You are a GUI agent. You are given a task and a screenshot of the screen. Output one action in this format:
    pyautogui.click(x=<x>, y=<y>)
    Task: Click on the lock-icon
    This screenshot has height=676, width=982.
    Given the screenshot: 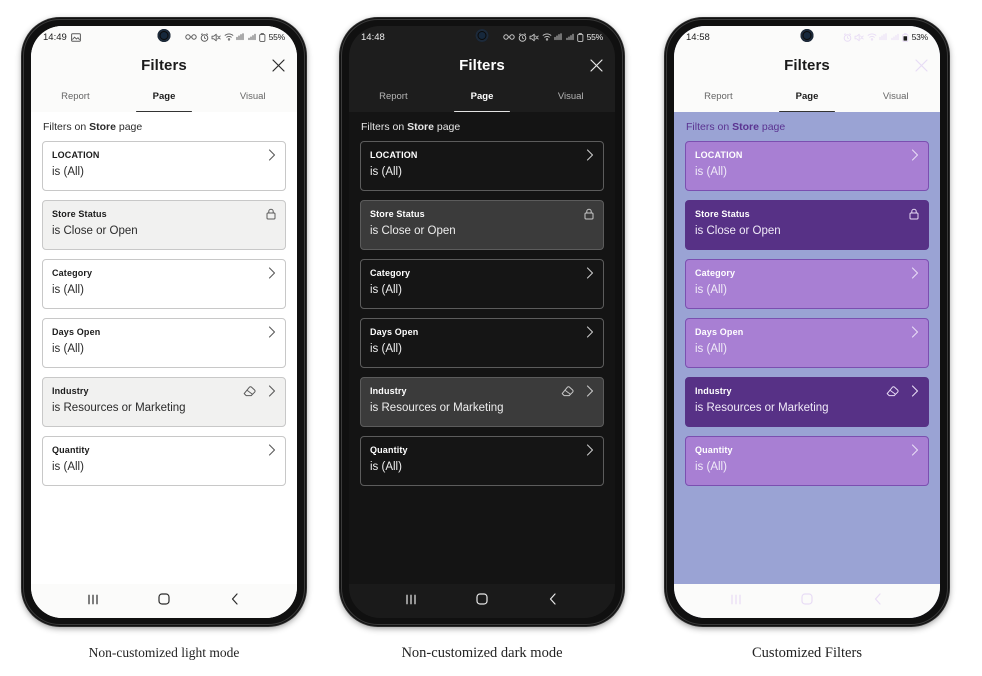 What is the action you would take?
    pyautogui.click(x=914, y=214)
    